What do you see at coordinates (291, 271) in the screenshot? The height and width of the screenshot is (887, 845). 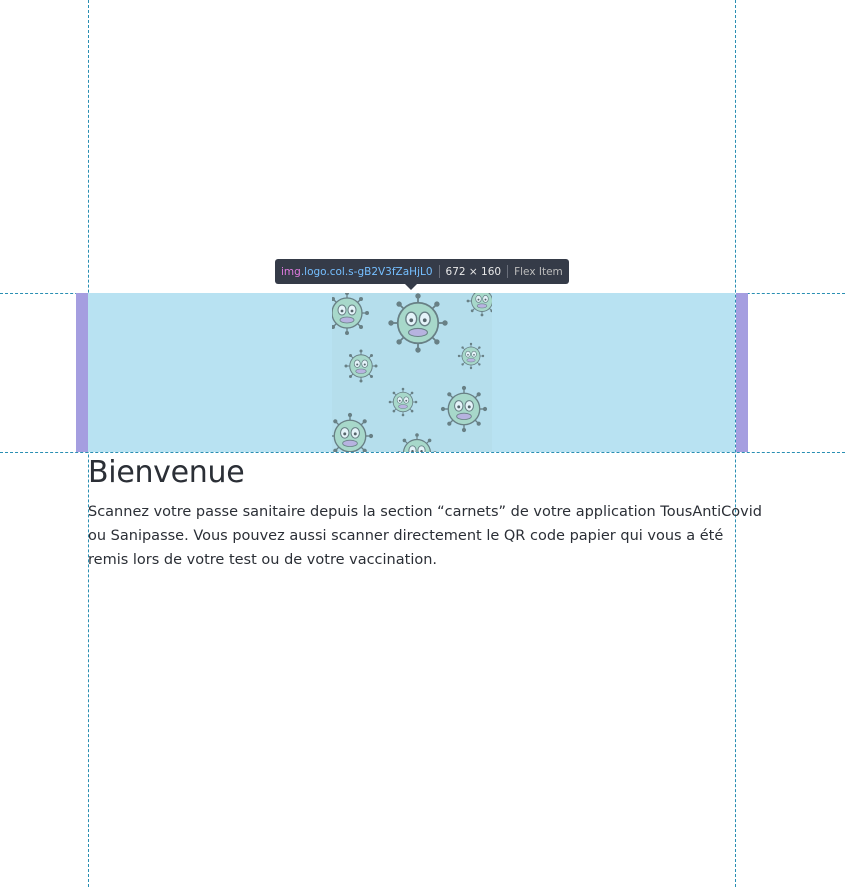 I see `tooltip-tag: img` at bounding box center [291, 271].